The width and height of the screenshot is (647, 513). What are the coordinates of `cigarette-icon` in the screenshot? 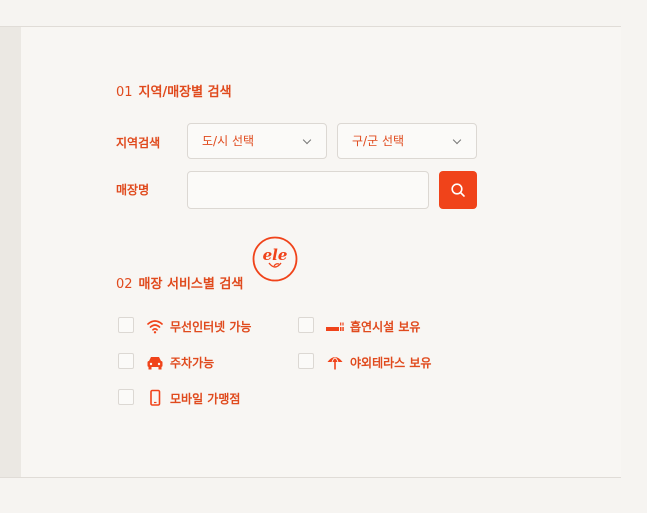 It's located at (335, 326).